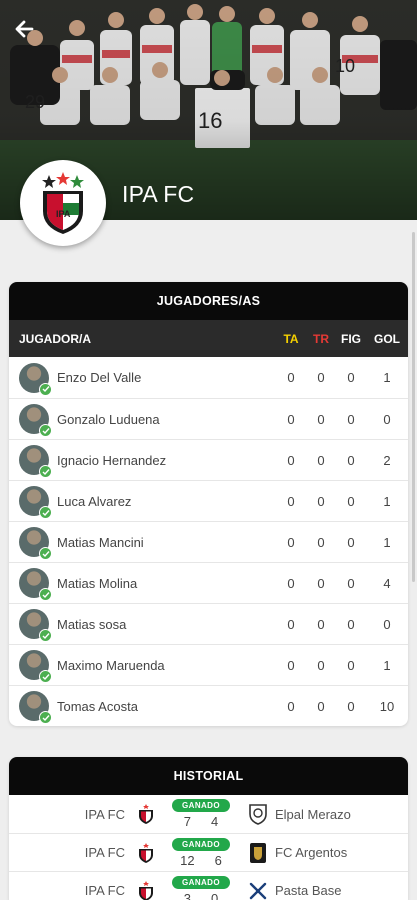  Describe the element at coordinates (100, 542) in the screenshot. I see `player-name: Matias Mancini` at that location.